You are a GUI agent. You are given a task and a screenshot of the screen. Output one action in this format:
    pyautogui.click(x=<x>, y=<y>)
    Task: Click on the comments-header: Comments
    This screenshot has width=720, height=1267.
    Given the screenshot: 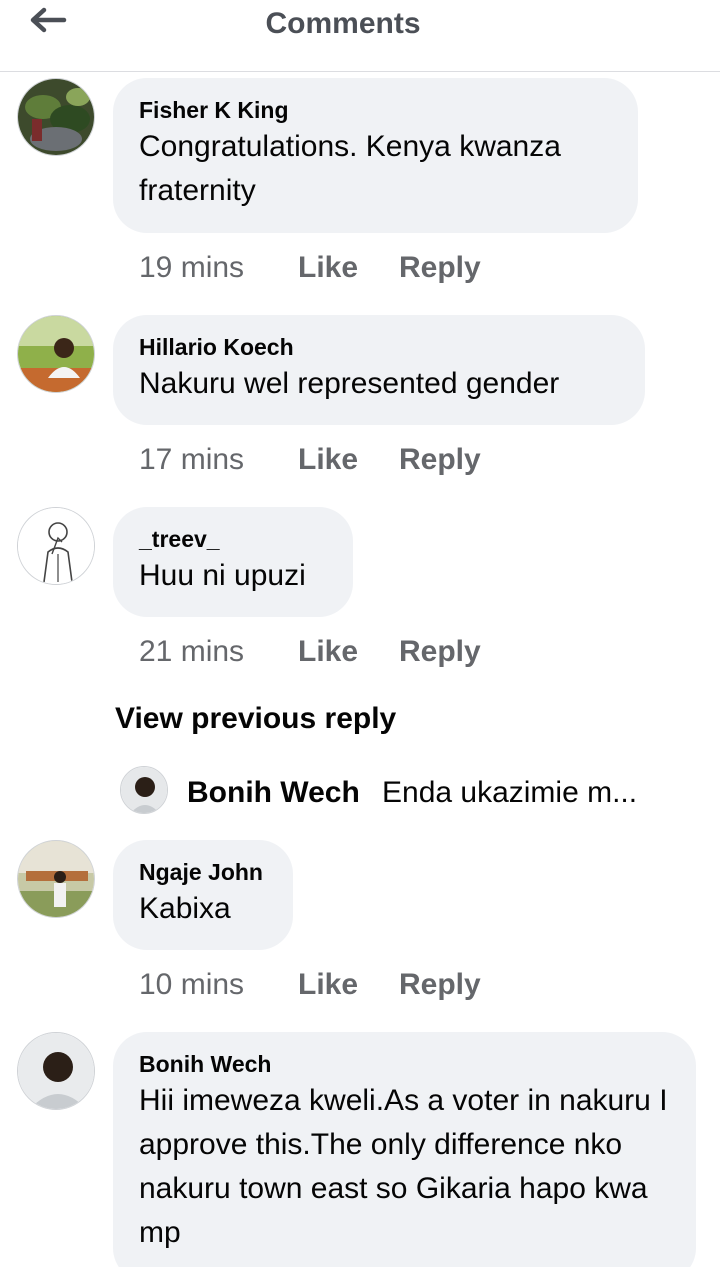 What is the action you would take?
    pyautogui.click(x=360, y=36)
    